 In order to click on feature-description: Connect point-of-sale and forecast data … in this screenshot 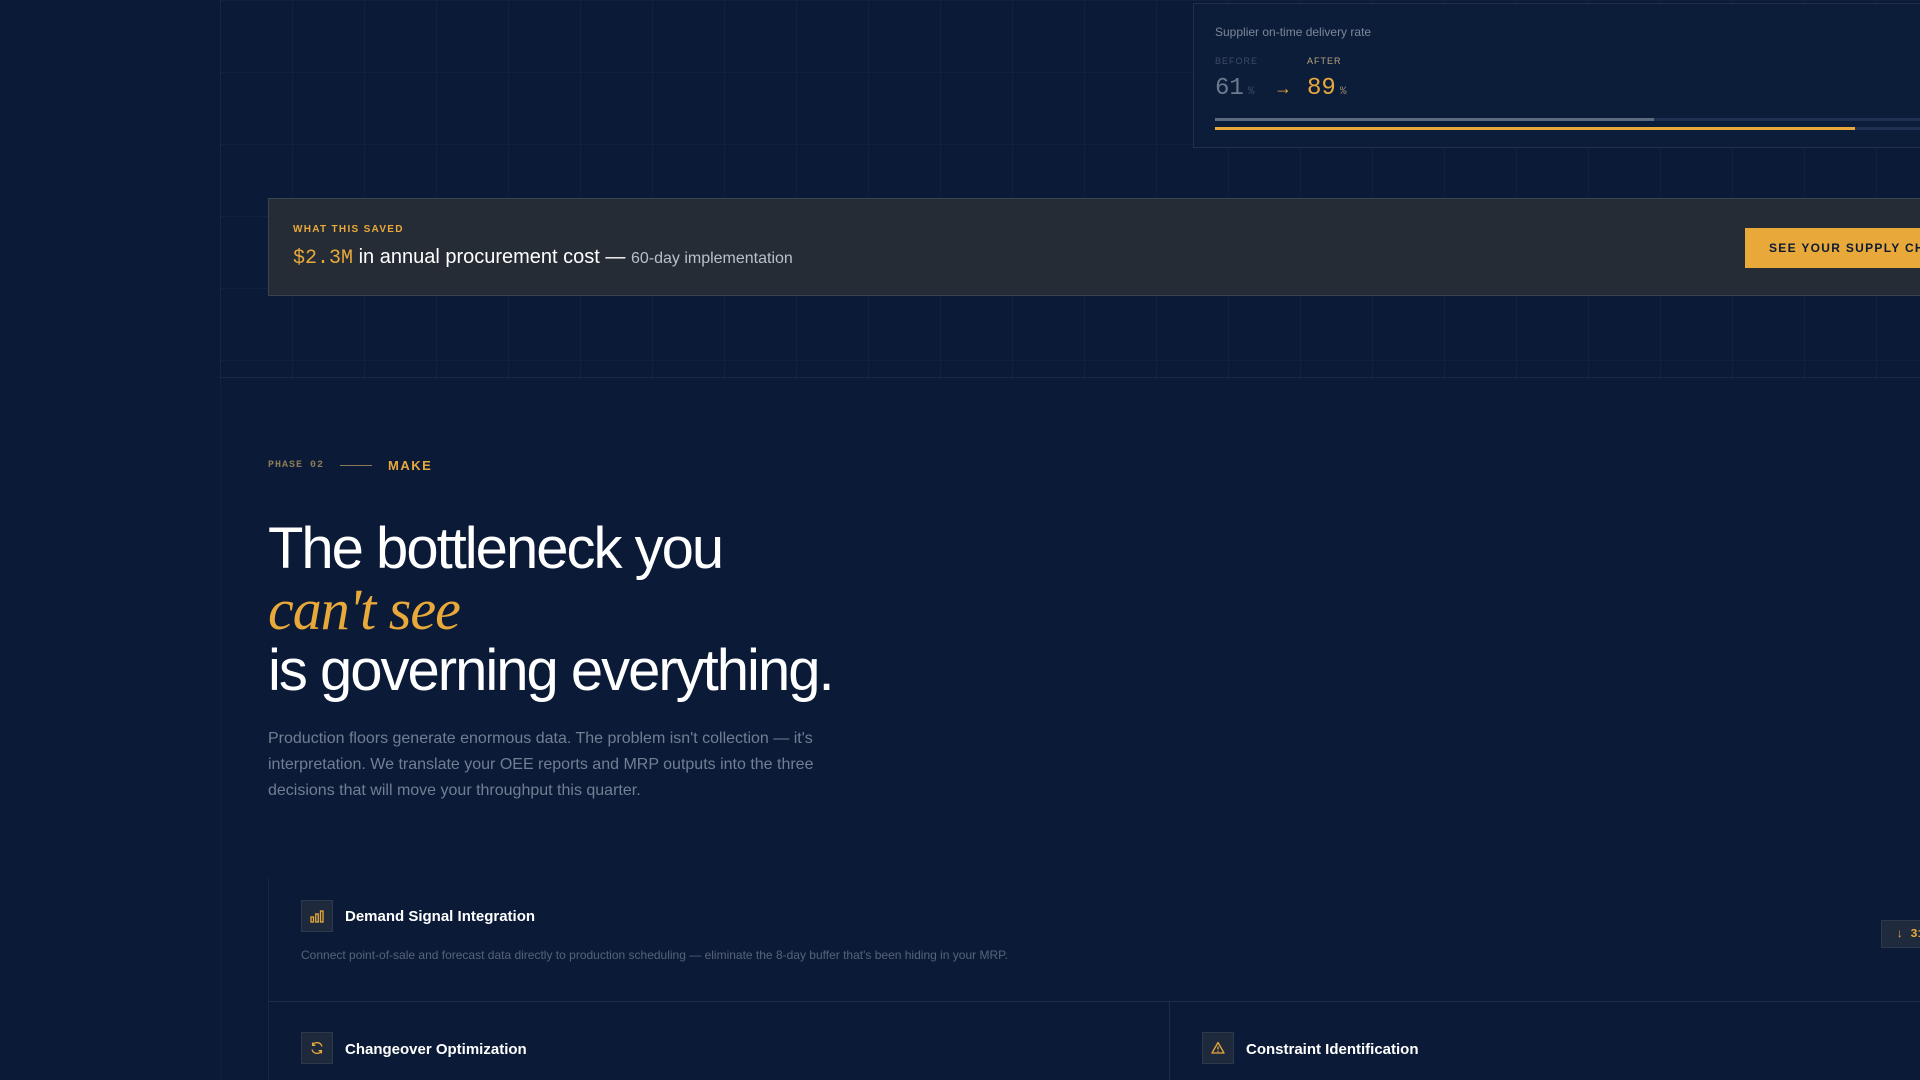, I will do `click(654, 955)`.